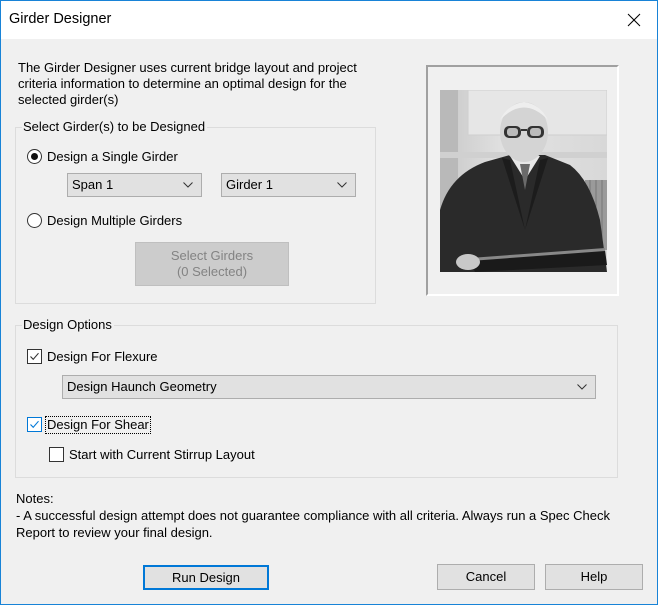  I want to click on flexure-option-combo-value: Design Haunch Geometry, so click(142, 386).